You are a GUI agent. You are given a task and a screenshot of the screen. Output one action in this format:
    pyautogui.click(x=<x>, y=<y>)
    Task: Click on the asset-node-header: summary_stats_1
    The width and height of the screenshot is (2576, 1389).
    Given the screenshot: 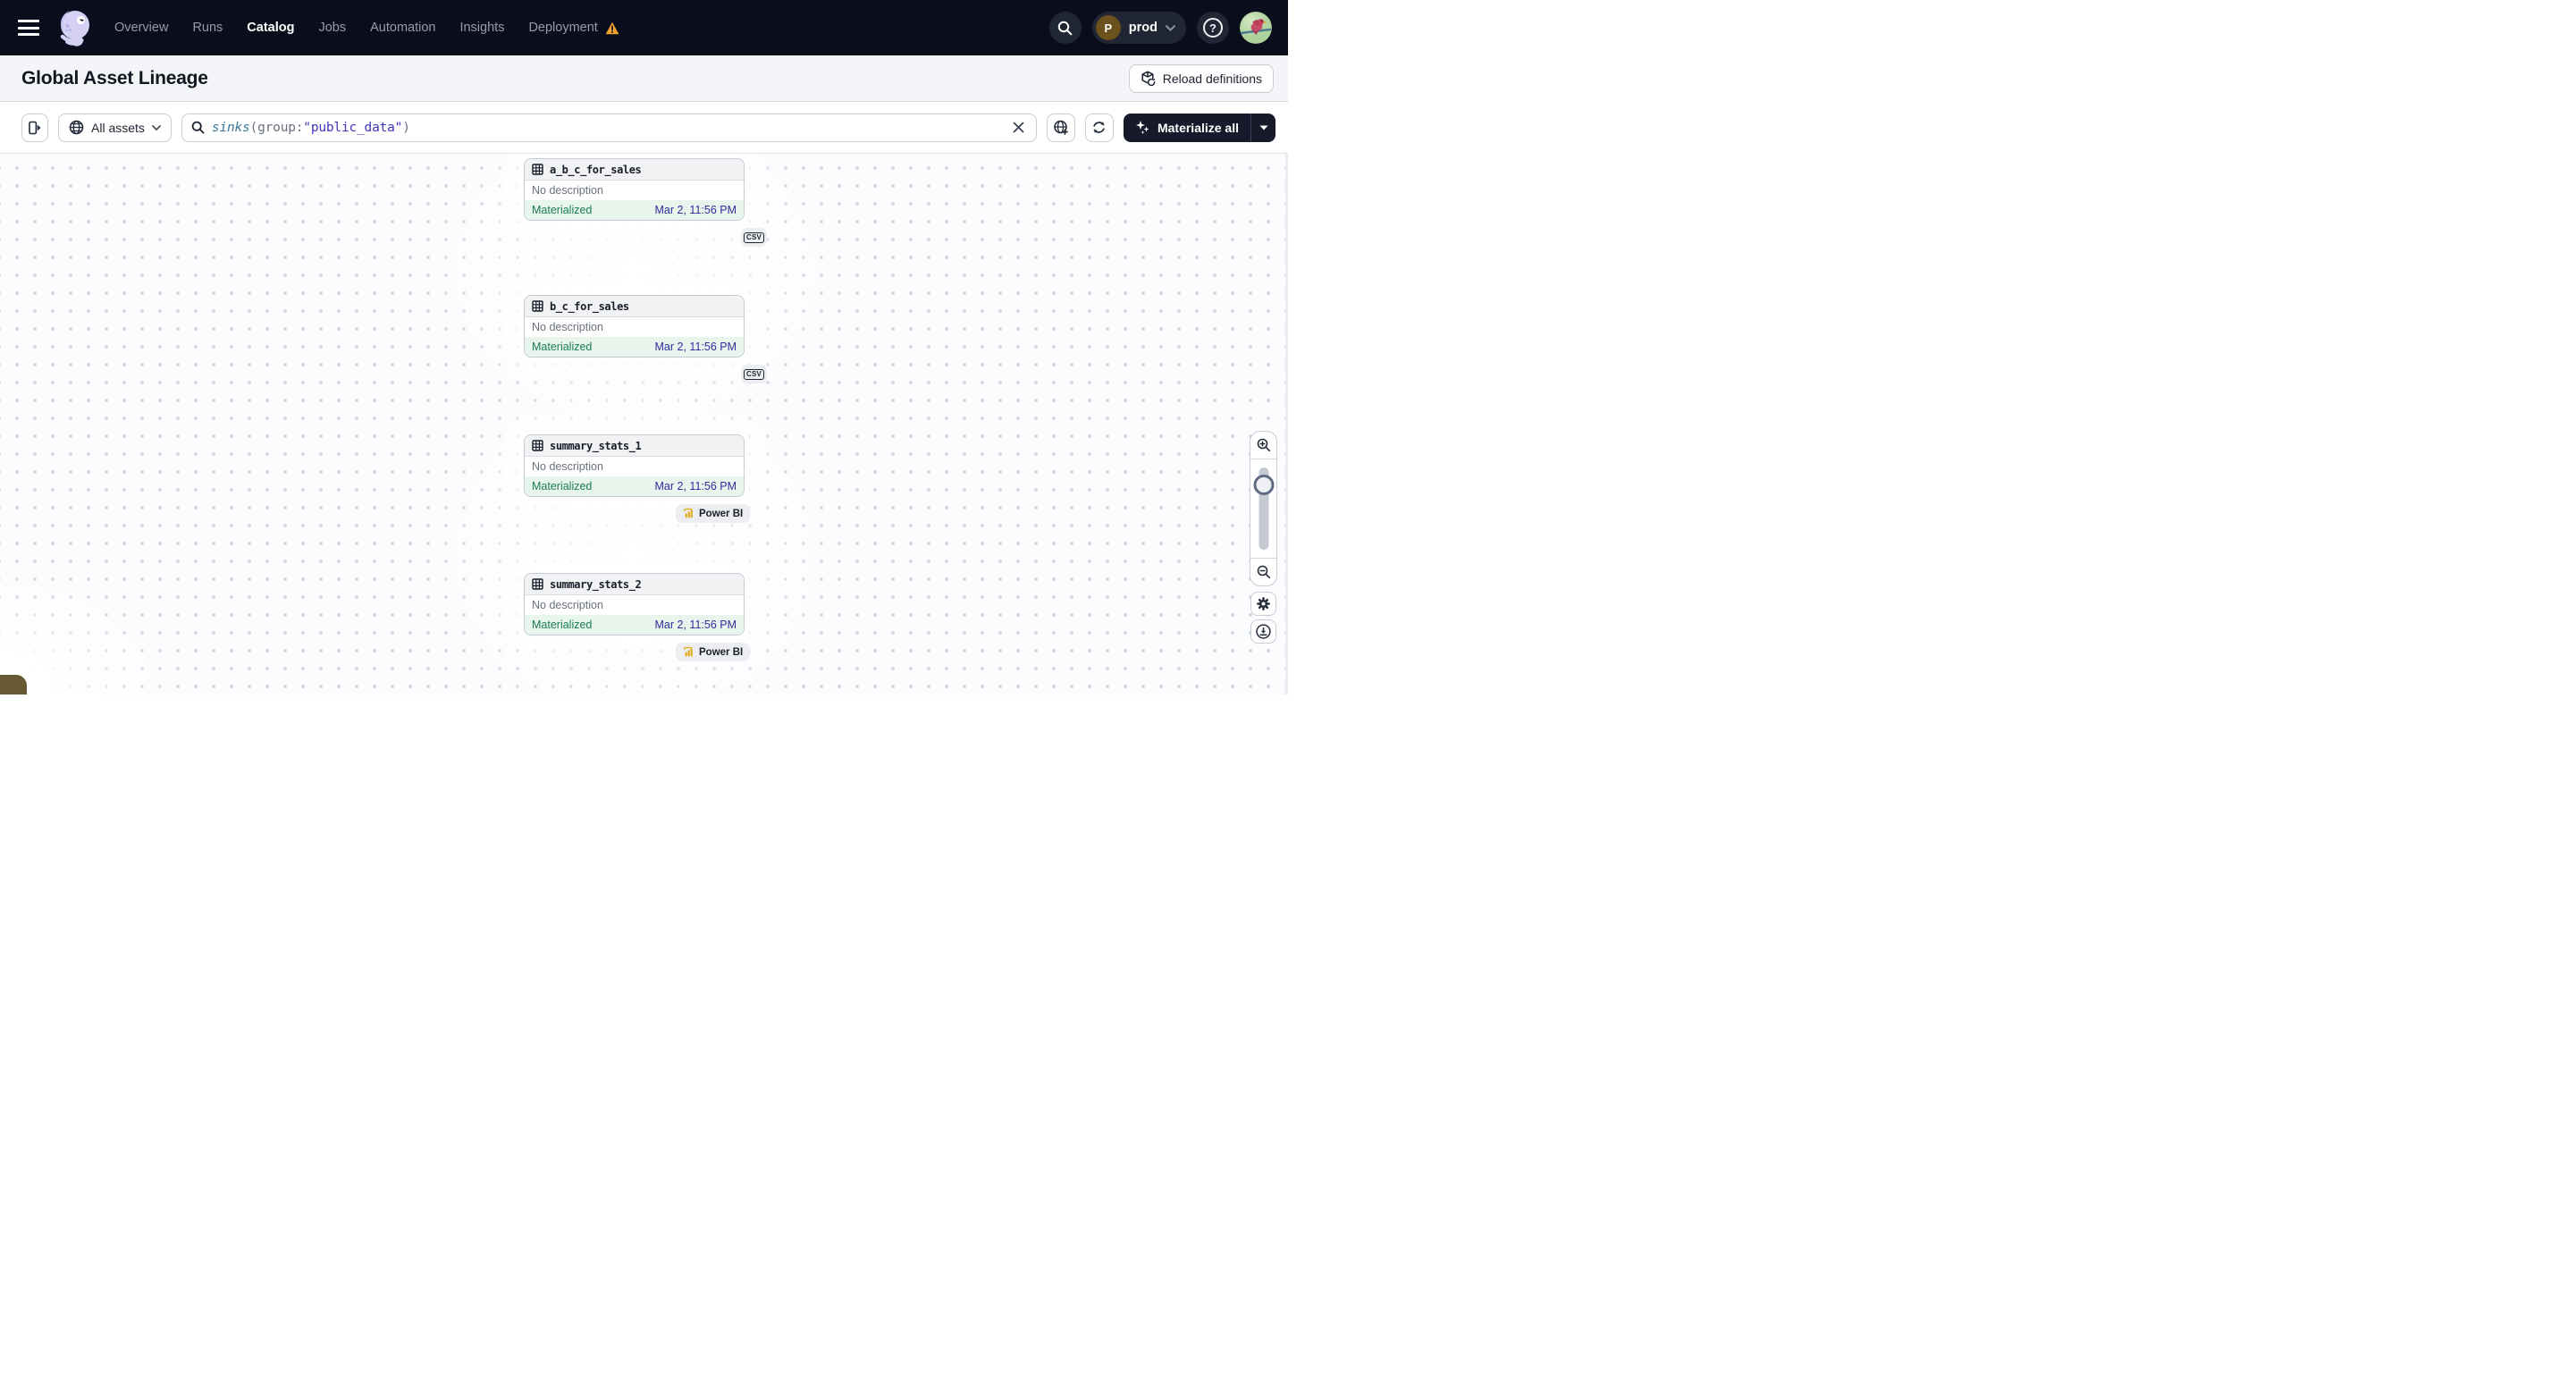 What is the action you would take?
    pyautogui.click(x=635, y=446)
    